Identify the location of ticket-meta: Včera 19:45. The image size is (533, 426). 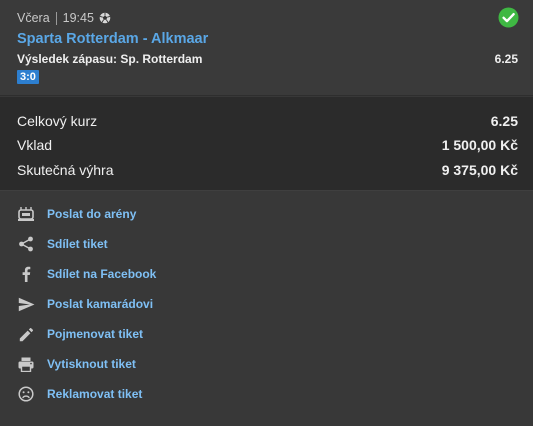
(64, 18).